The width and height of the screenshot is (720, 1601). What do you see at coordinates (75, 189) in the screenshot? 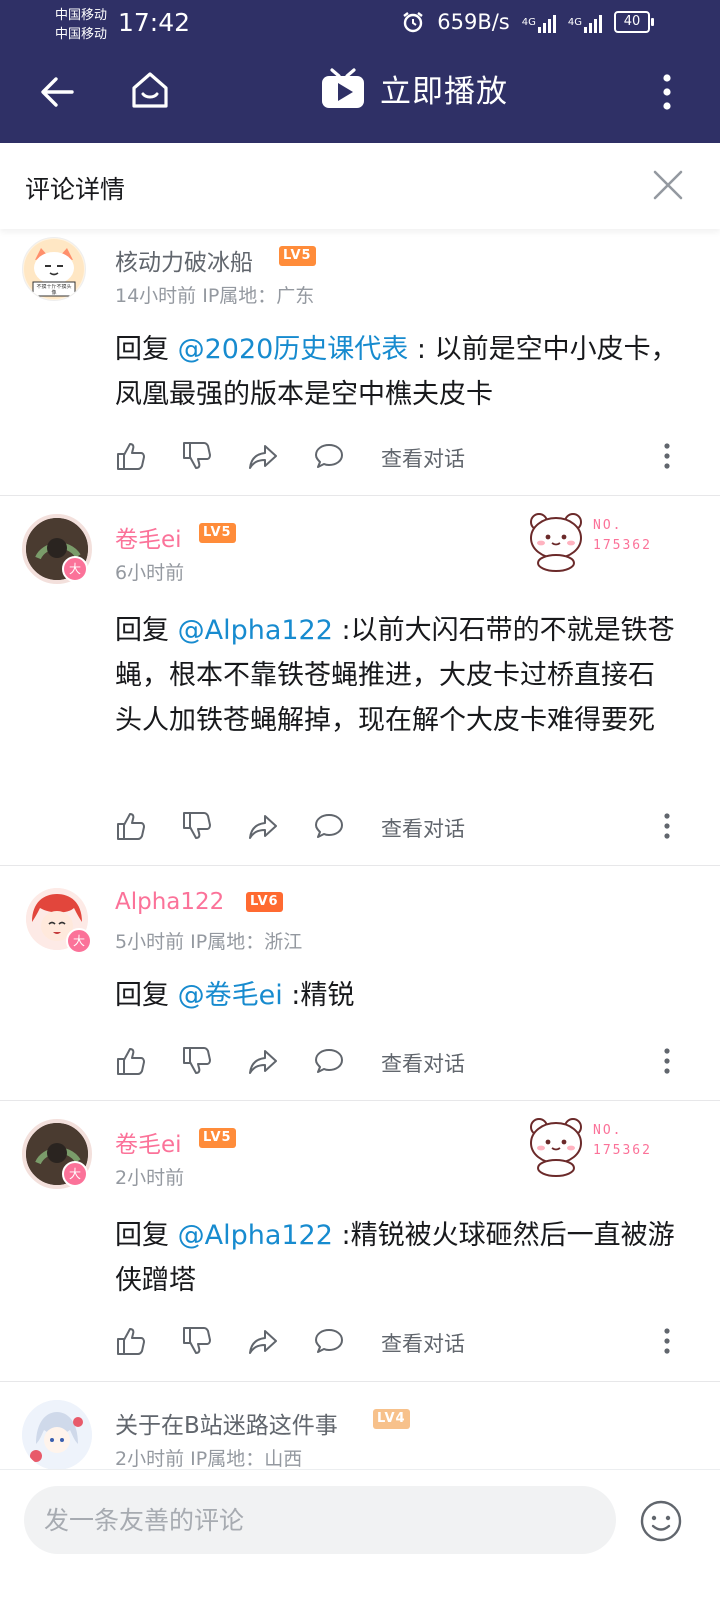
I see `panel-title: 评论详情` at bounding box center [75, 189].